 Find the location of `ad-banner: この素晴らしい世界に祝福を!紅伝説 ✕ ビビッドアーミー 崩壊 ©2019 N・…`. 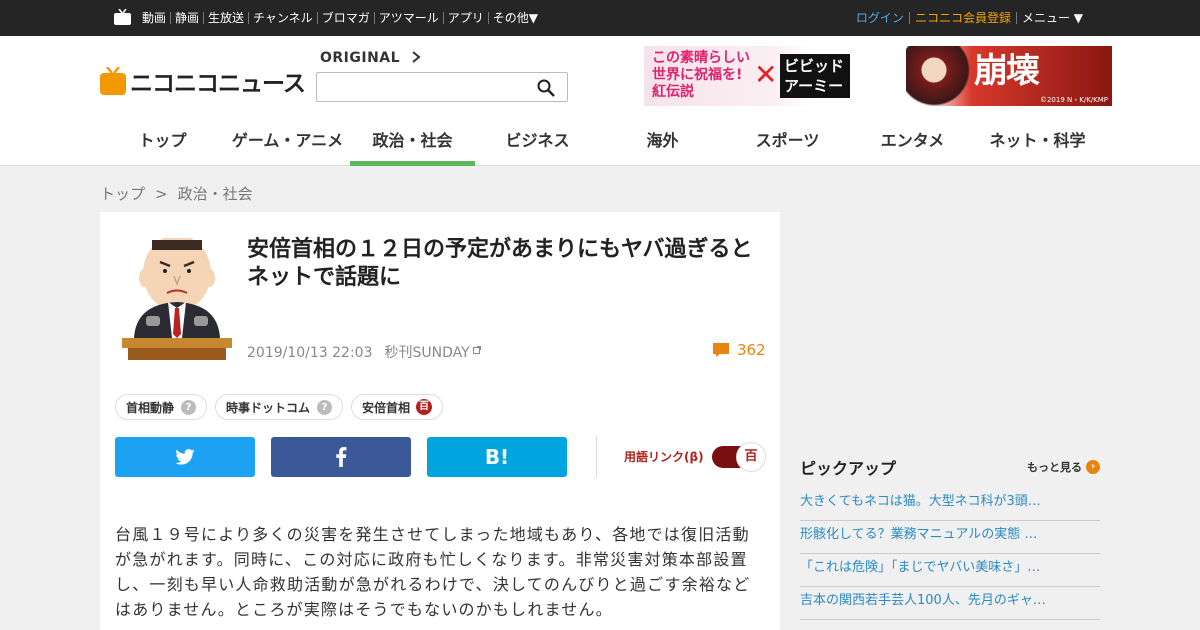

ad-banner: この素晴らしい世界に祝福を!紅伝説 ✕ ビビッドアーミー 崩壊 ©2019 N・… is located at coordinates (878, 76).